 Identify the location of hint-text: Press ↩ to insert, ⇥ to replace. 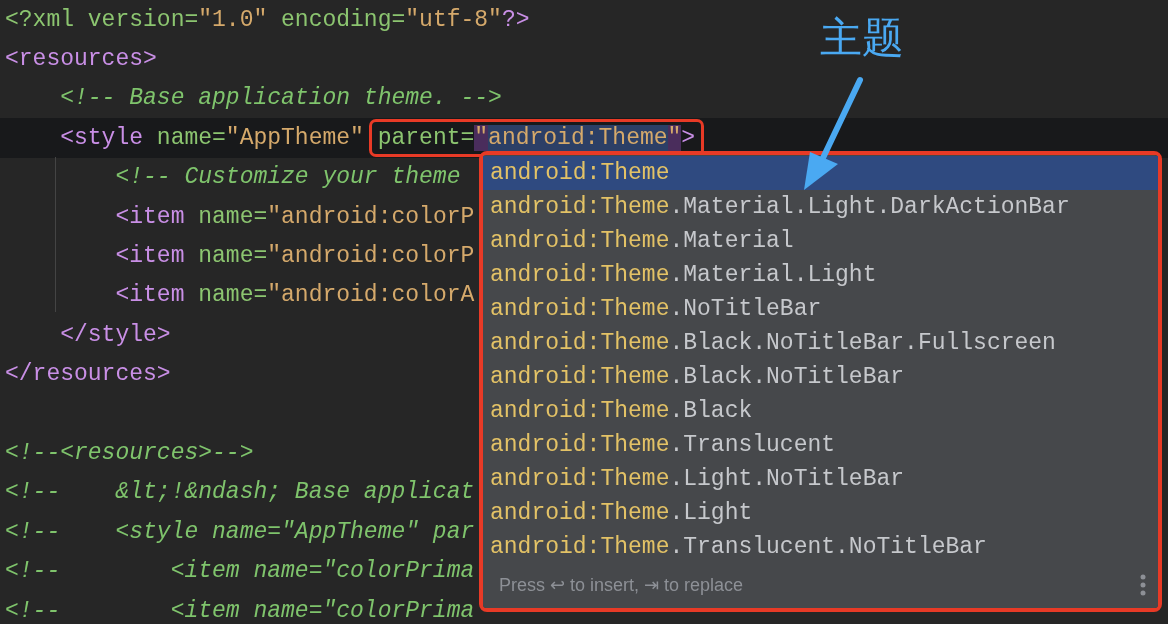
(621, 585).